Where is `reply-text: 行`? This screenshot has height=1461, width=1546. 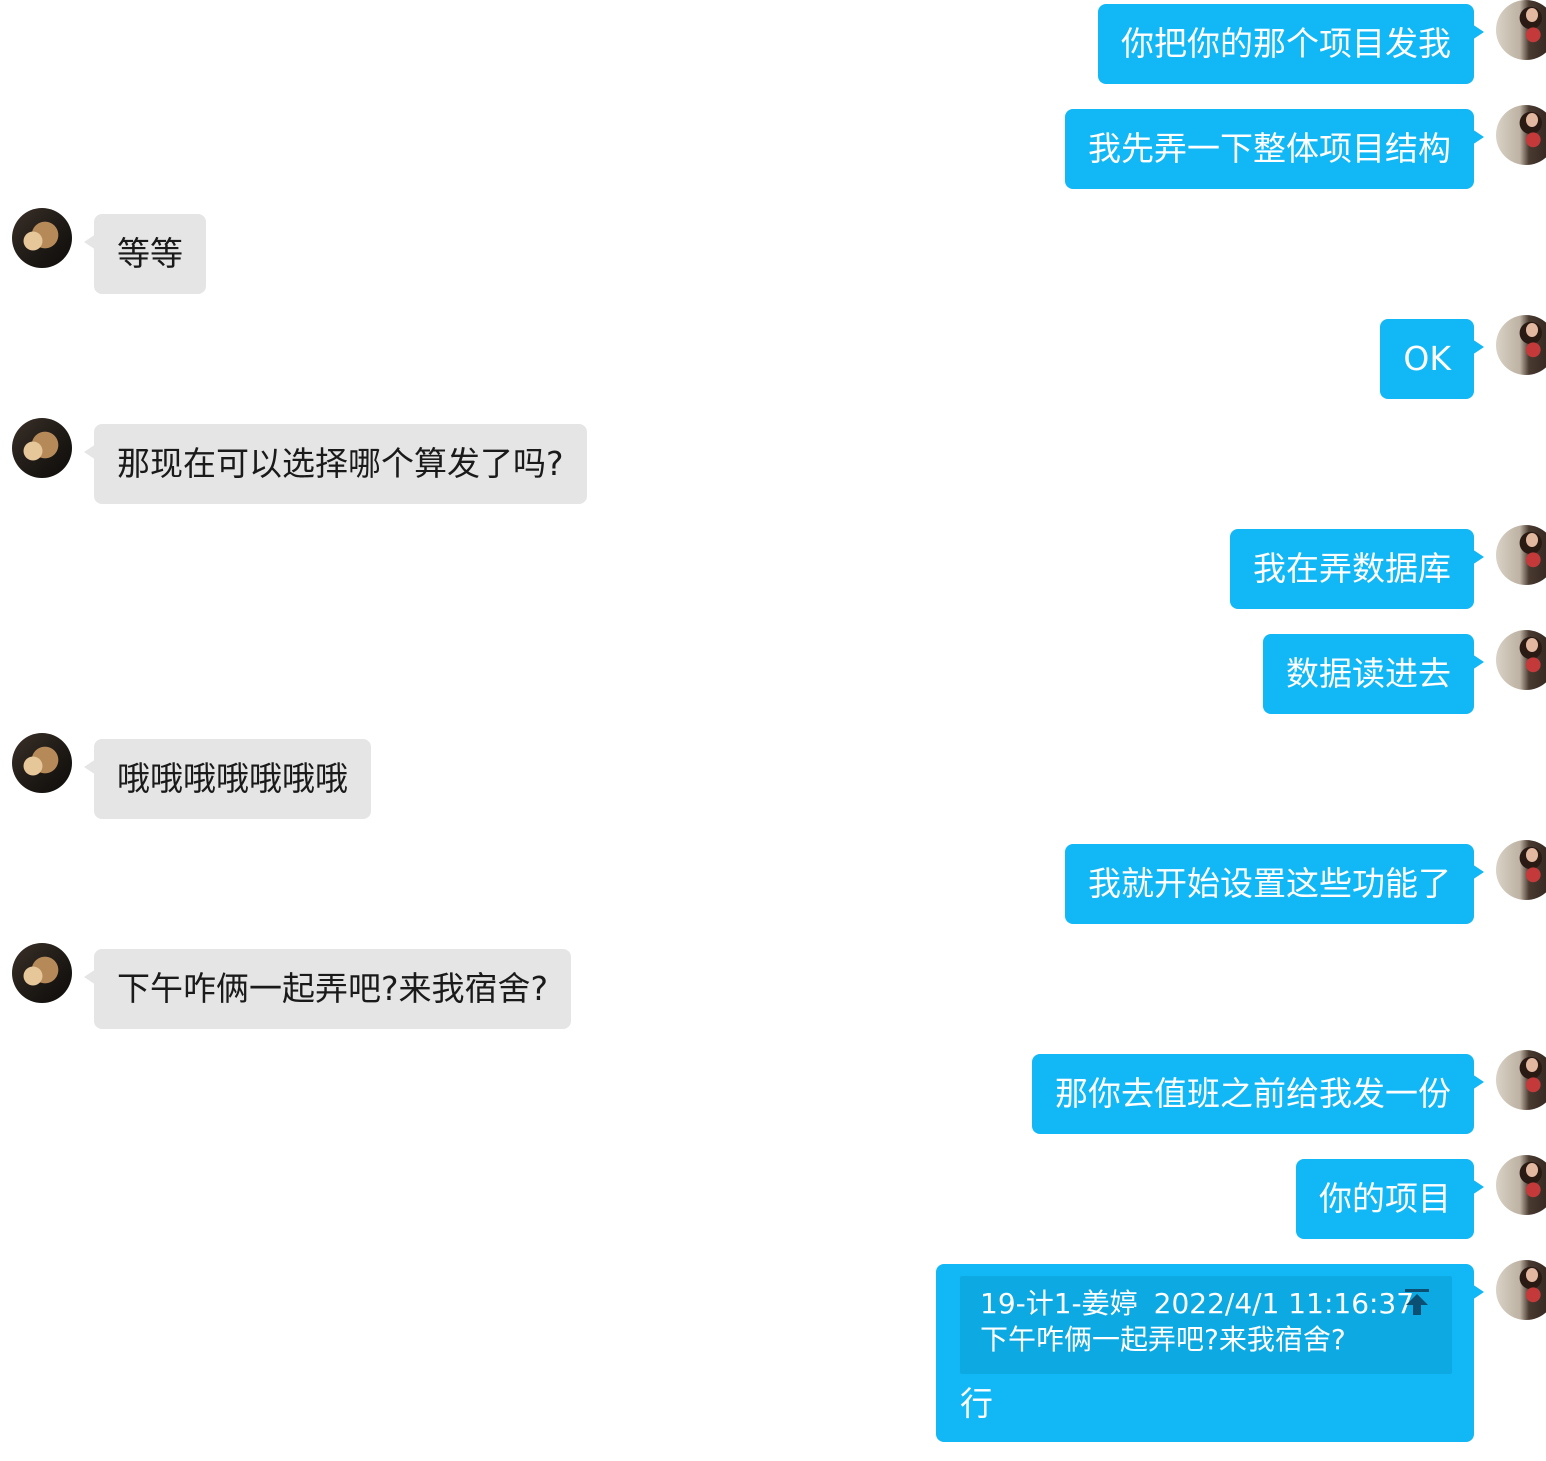 reply-text: 行 is located at coordinates (976, 1403).